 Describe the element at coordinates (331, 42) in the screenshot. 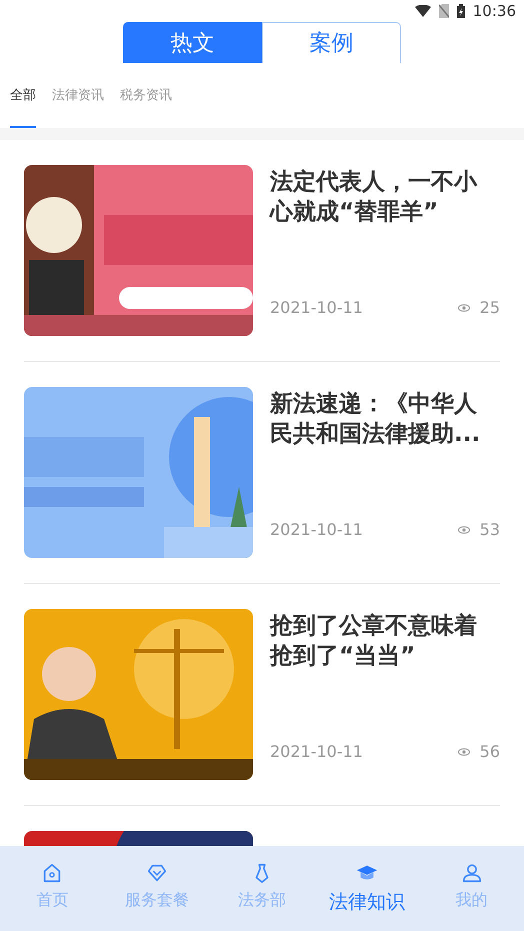

I see `top-tab: 案例` at that location.